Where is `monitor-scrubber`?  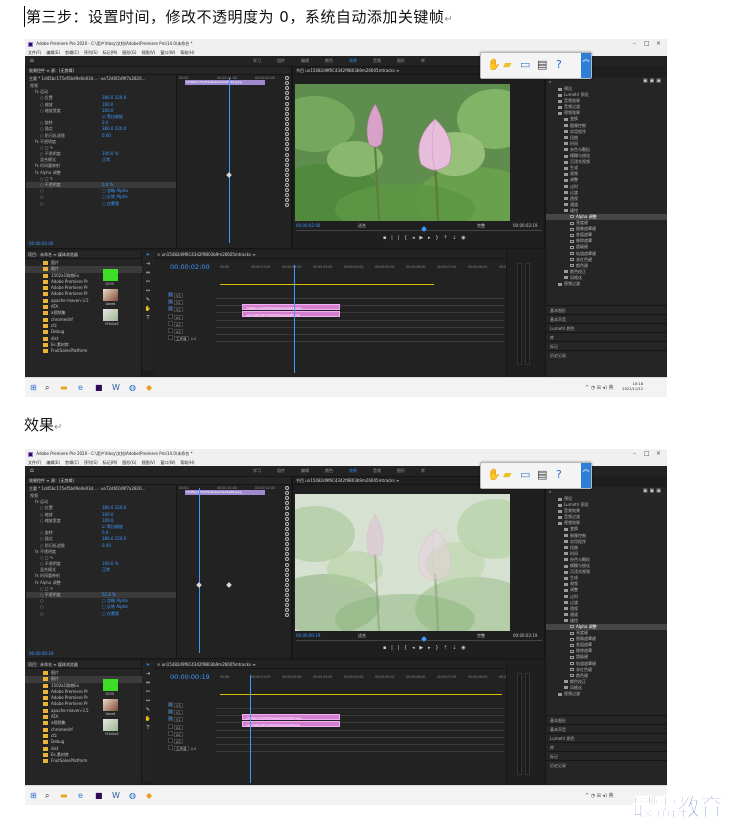 monitor-scrubber is located at coordinates (419, 230).